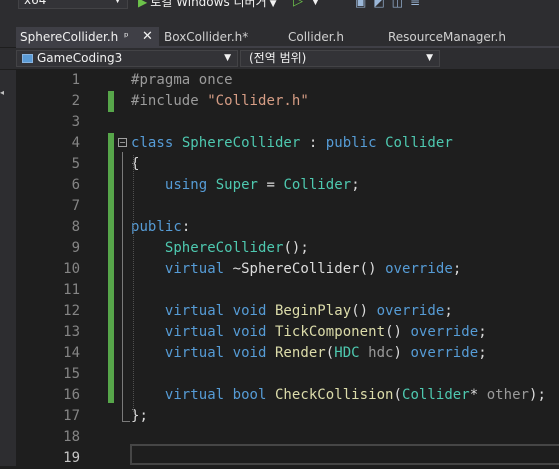  What do you see at coordinates (133, 283) in the screenshot?
I see `indent-guide` at bounding box center [133, 283].